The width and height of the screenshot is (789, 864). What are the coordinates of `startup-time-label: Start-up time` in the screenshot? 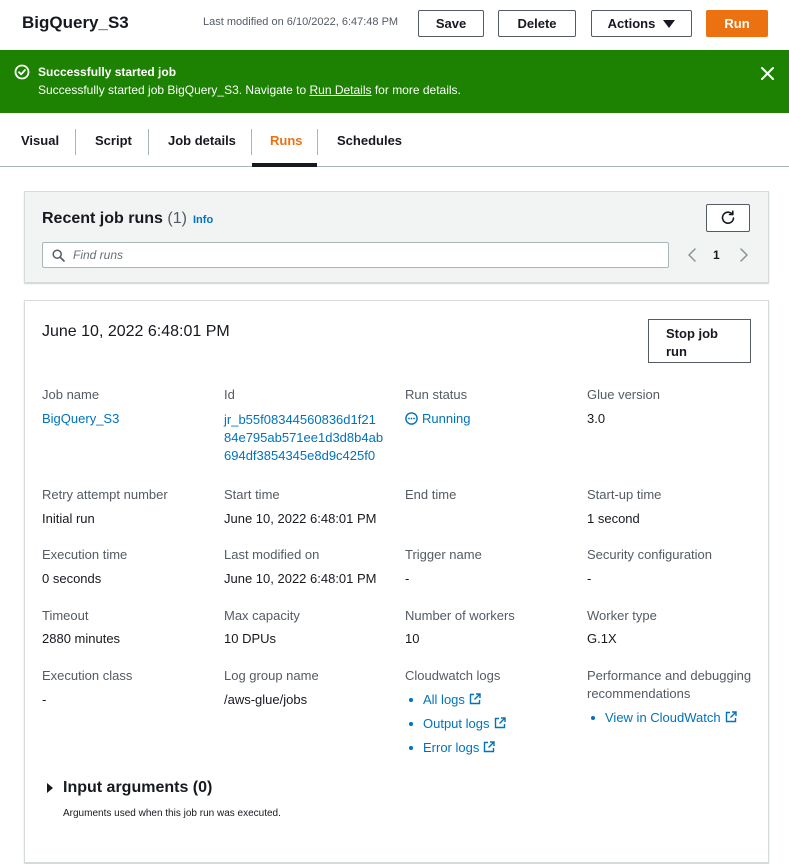 It's located at (624, 494).